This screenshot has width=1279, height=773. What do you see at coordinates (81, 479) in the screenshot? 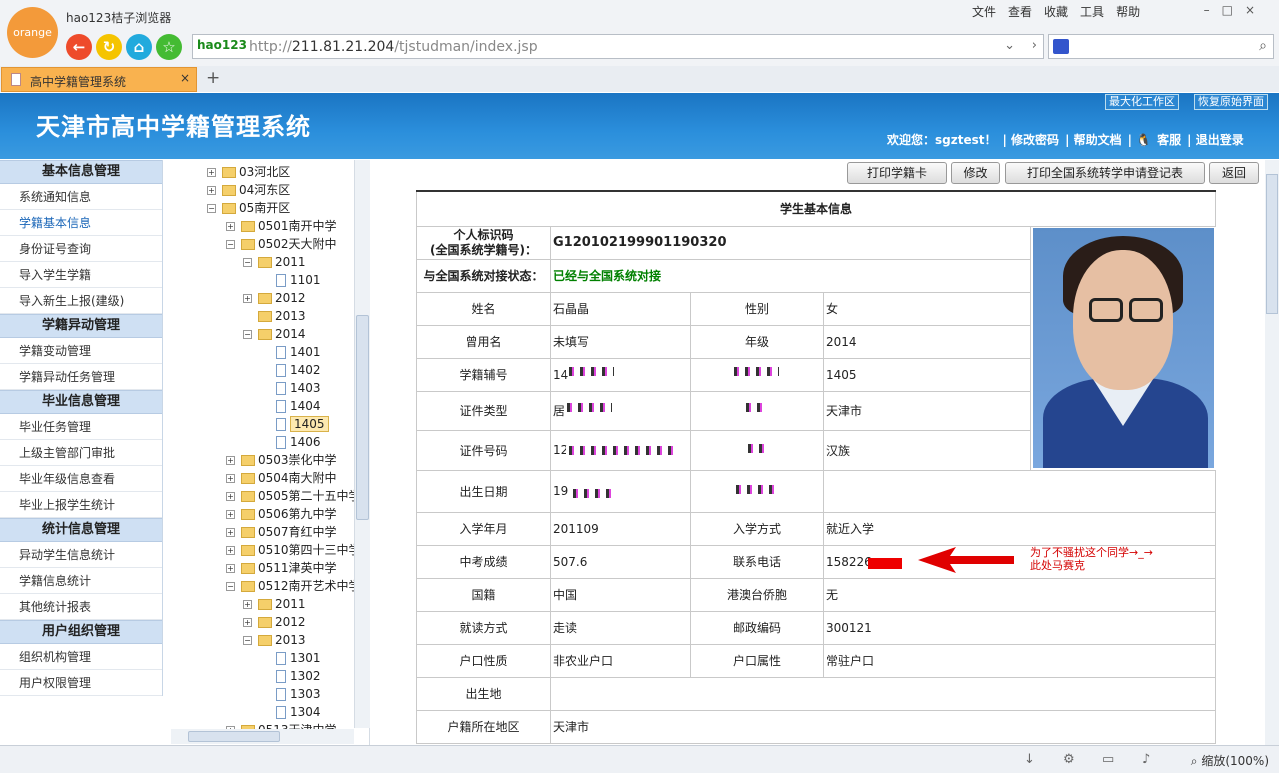
I see `nav-item-grad-view: 毕业年级信息查看` at bounding box center [81, 479].